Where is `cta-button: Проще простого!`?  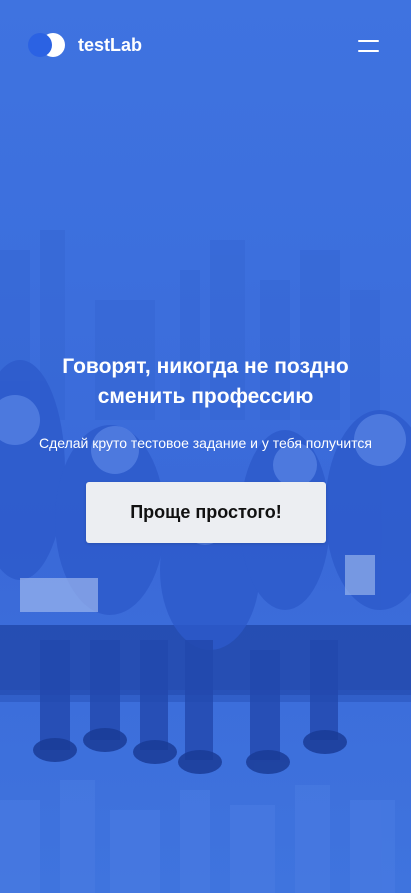
cta-button: Проще простого! is located at coordinates (206, 512).